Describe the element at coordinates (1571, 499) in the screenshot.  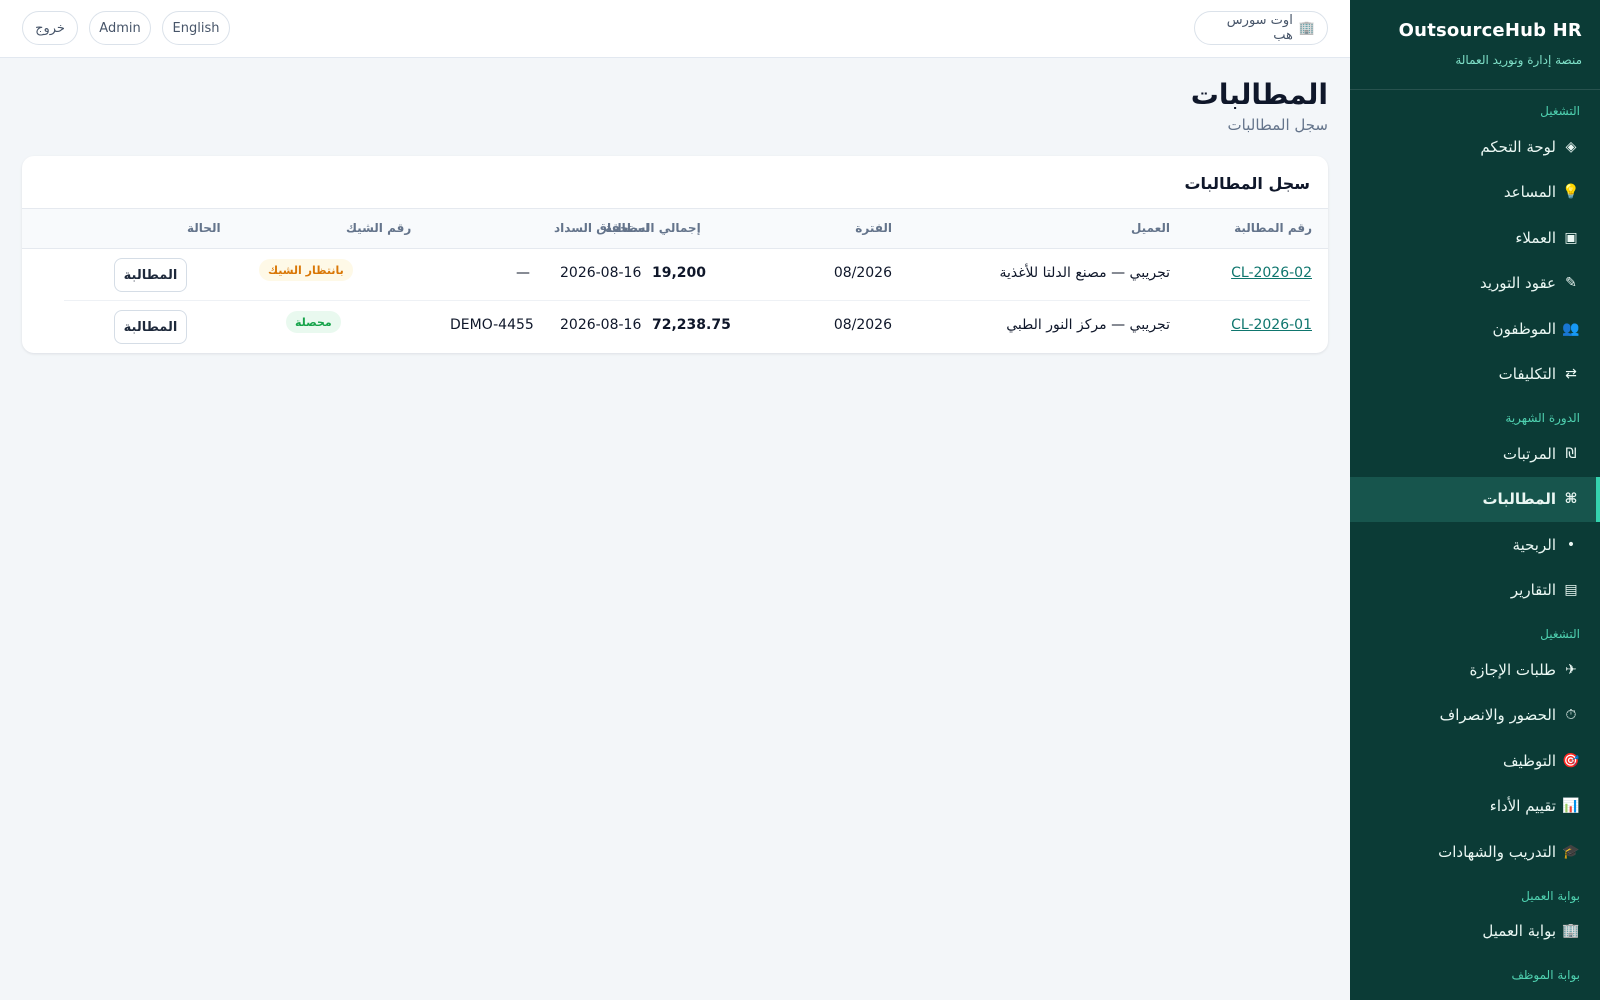
I see `command-icon: ⌘` at that location.